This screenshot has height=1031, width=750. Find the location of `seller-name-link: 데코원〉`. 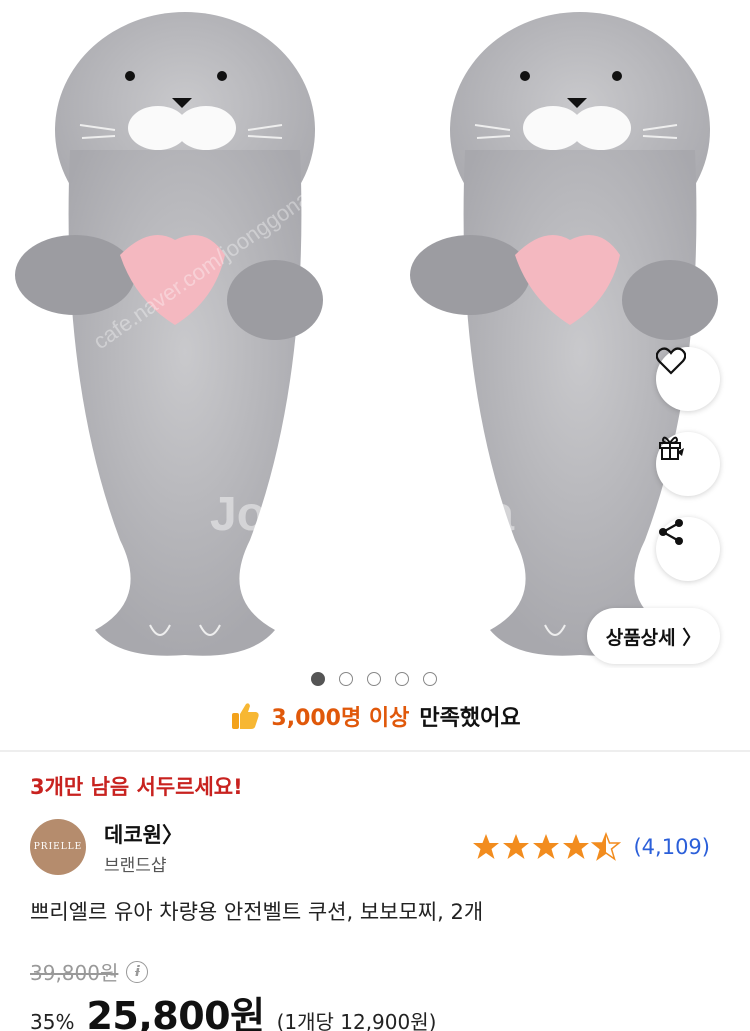

seller-name-link: 데코원〉 is located at coordinates (143, 834).